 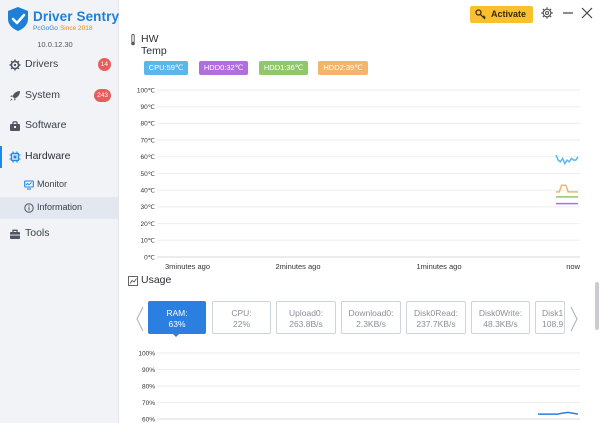 I want to click on y-tick-label: 100%, so click(x=146, y=353).